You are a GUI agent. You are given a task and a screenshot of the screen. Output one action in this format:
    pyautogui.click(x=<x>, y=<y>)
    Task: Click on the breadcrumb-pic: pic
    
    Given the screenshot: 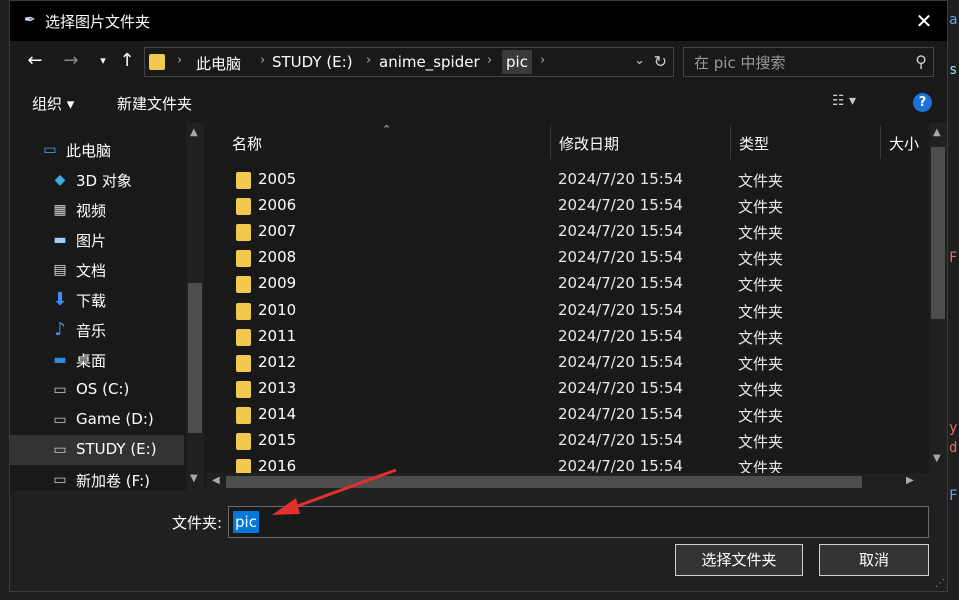 What is the action you would take?
    pyautogui.click(x=517, y=62)
    